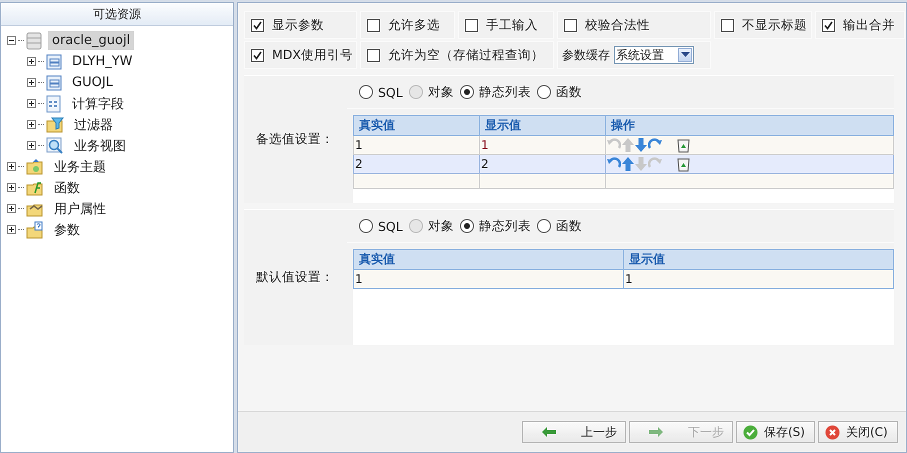 The width and height of the screenshot is (907, 453). Describe the element at coordinates (750, 432) in the screenshot. I see `check-circle-icon` at that location.